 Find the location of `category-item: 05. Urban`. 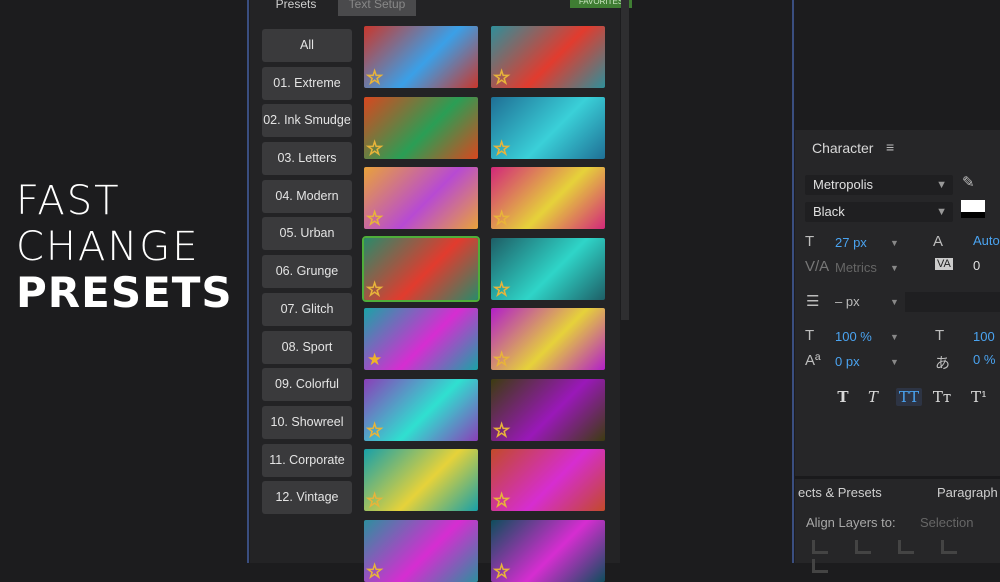

category-item: 05. Urban is located at coordinates (307, 234).